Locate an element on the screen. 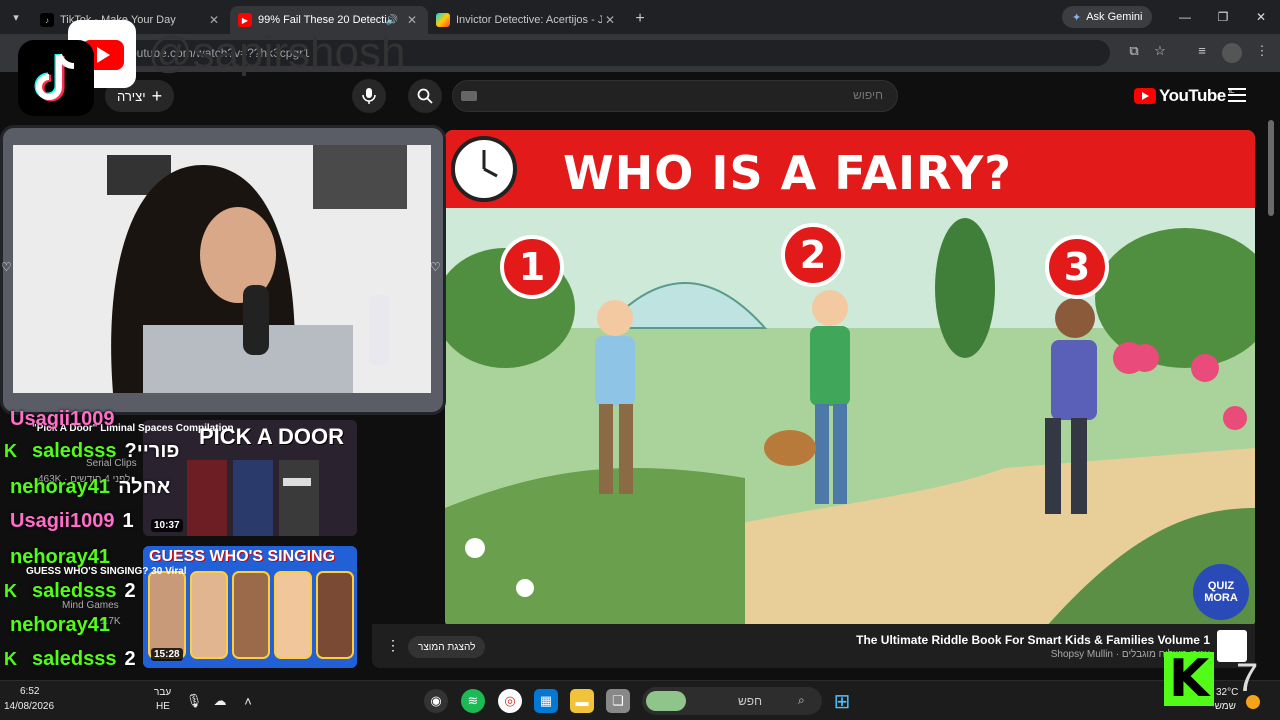 The height and width of the screenshot is (720, 1280). search-icon is located at coordinates (425, 96).